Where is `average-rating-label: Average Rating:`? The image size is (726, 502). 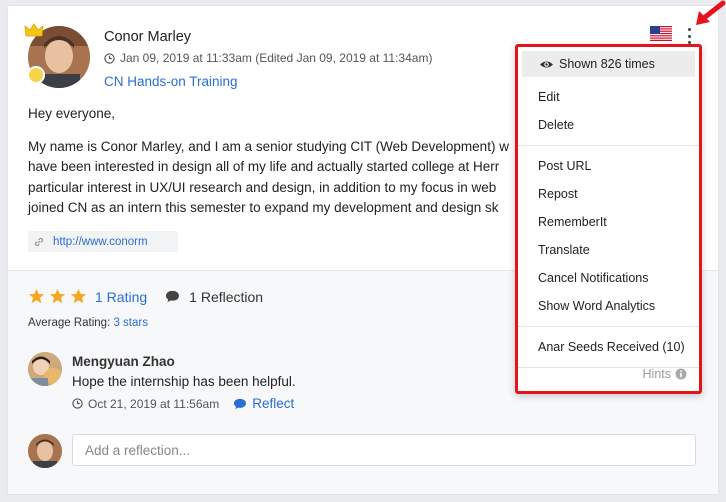 average-rating-label: Average Rating: is located at coordinates (69, 323).